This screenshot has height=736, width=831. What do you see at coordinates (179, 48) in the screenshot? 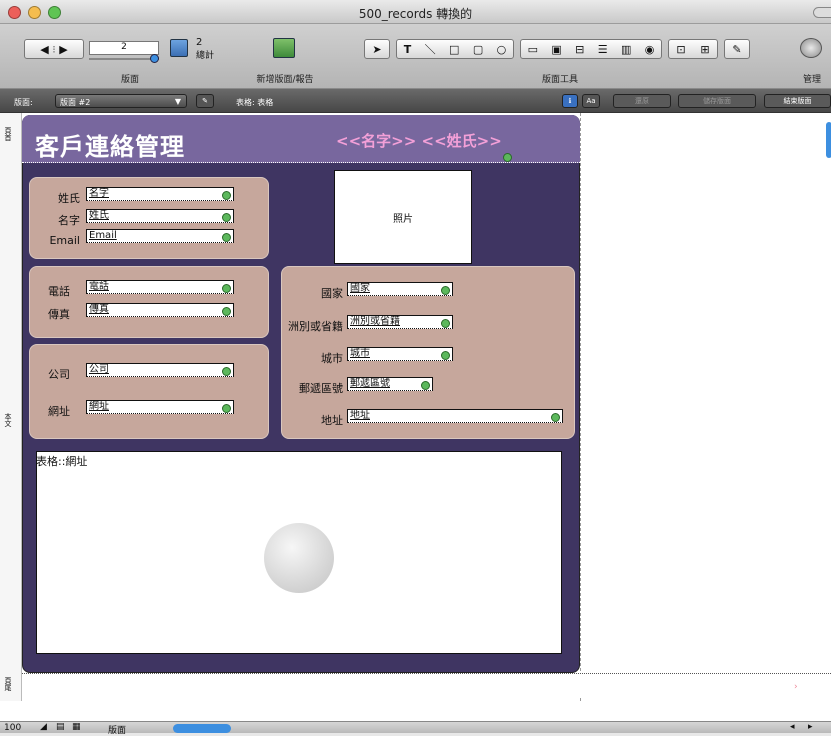
I see `records-icon` at bounding box center [179, 48].